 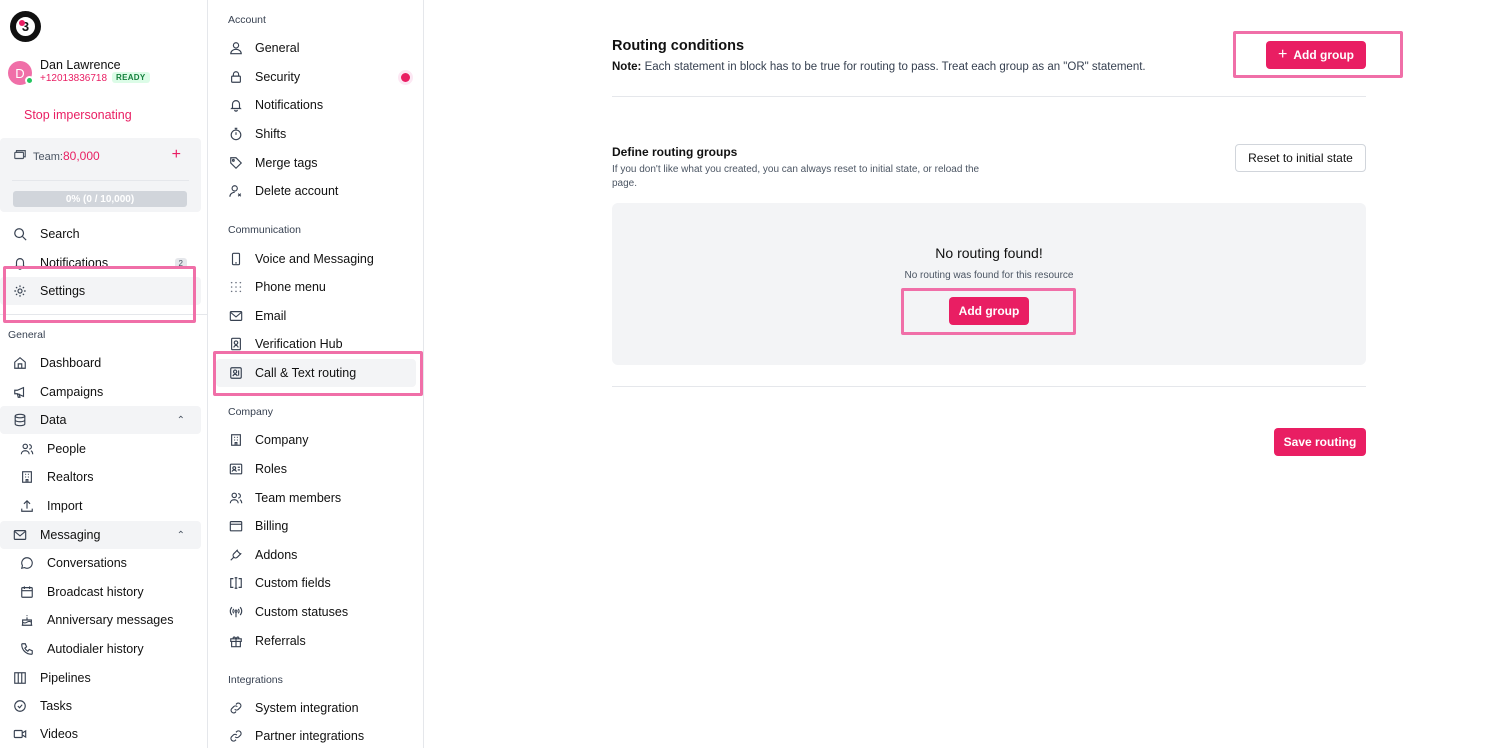 What do you see at coordinates (180, 263) in the screenshot?
I see `notification-count-badge: 2` at bounding box center [180, 263].